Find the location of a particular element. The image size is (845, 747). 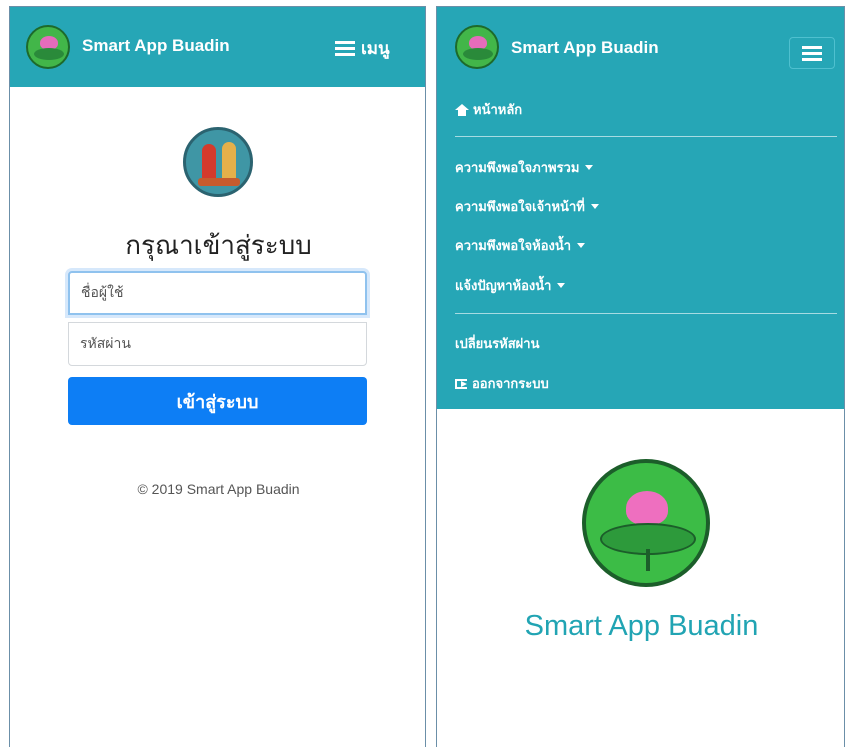

password-input is located at coordinates (217, 344).